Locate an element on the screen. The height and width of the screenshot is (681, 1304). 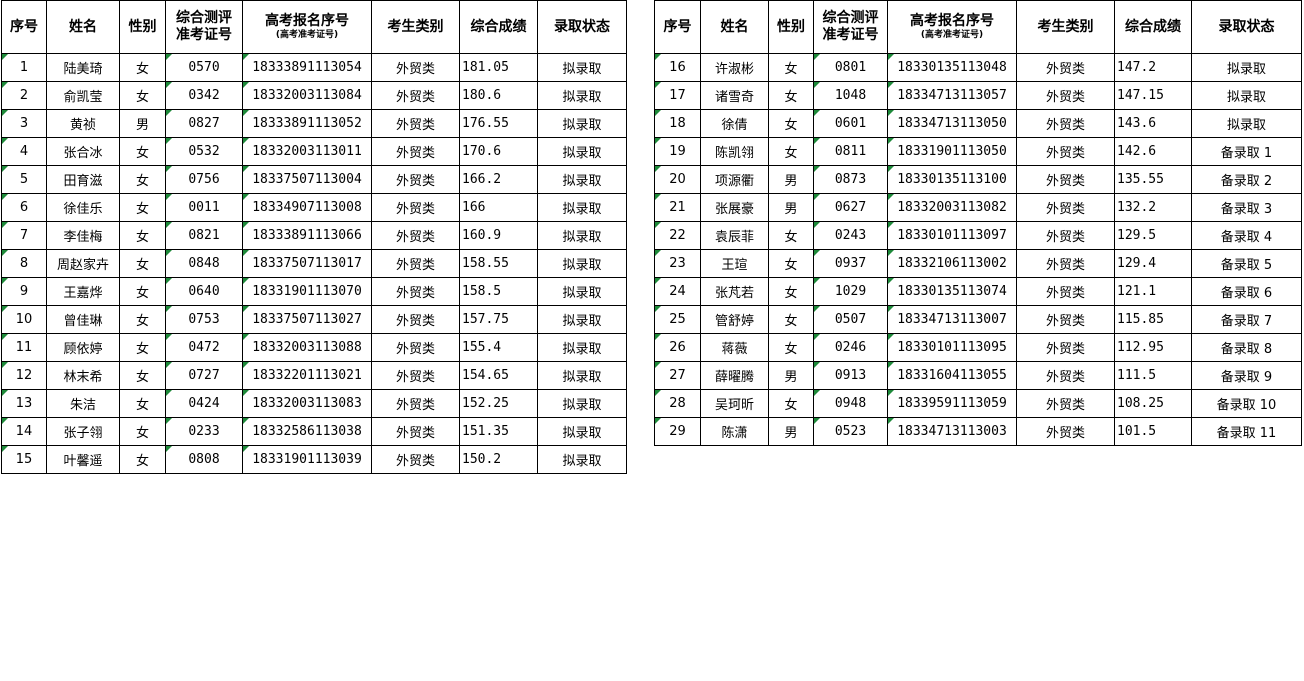
cell-name: 徐倩 is located at coordinates (734, 123).